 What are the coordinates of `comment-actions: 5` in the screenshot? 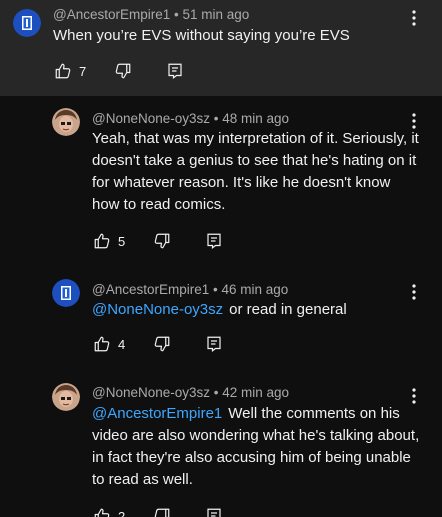 It's located at (158, 241).